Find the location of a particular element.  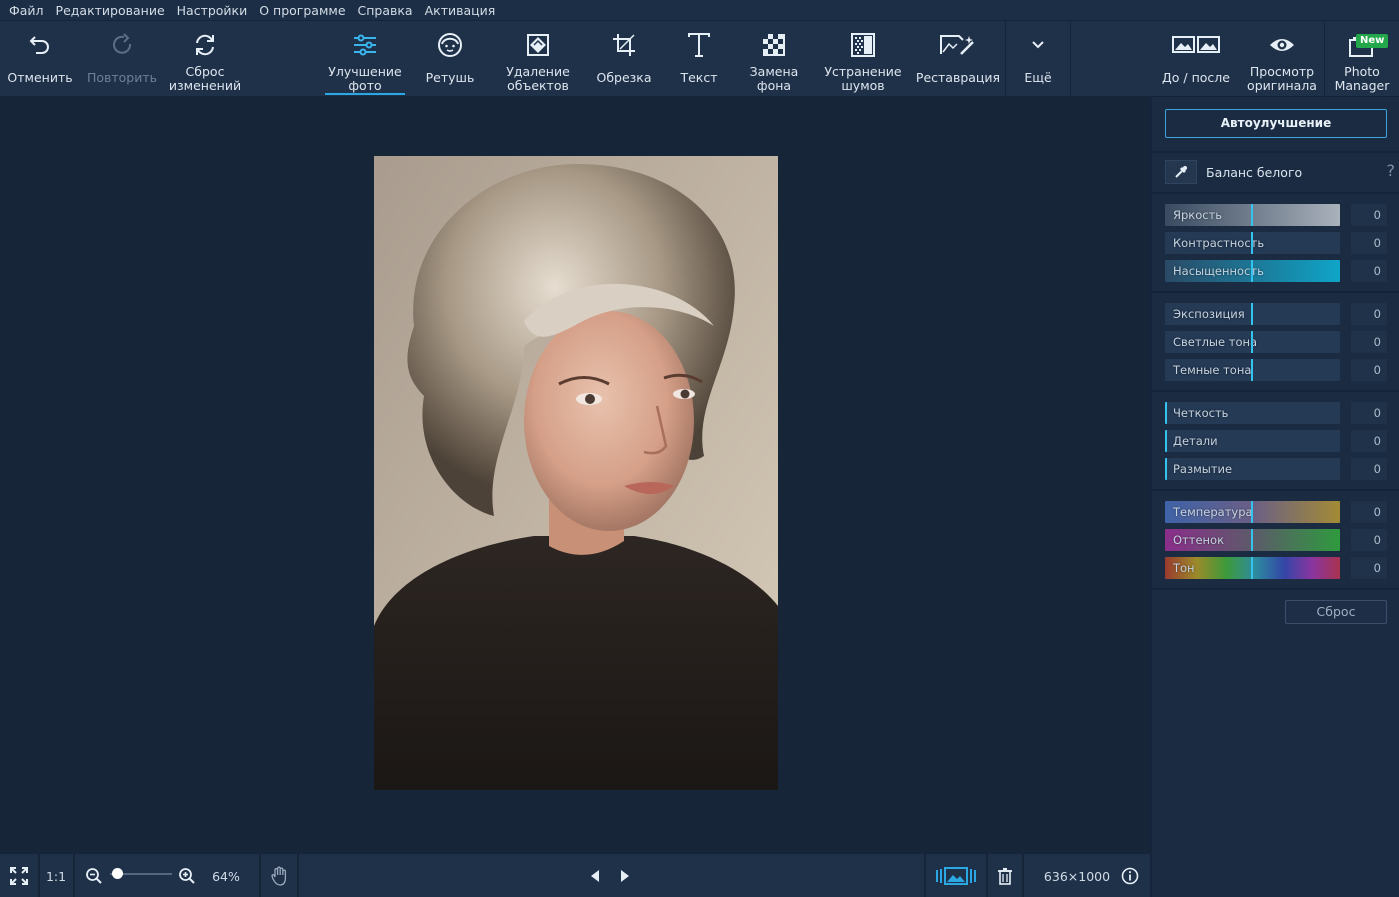

view-original-label: Просмотр оригинала is located at coordinates (1282, 78).